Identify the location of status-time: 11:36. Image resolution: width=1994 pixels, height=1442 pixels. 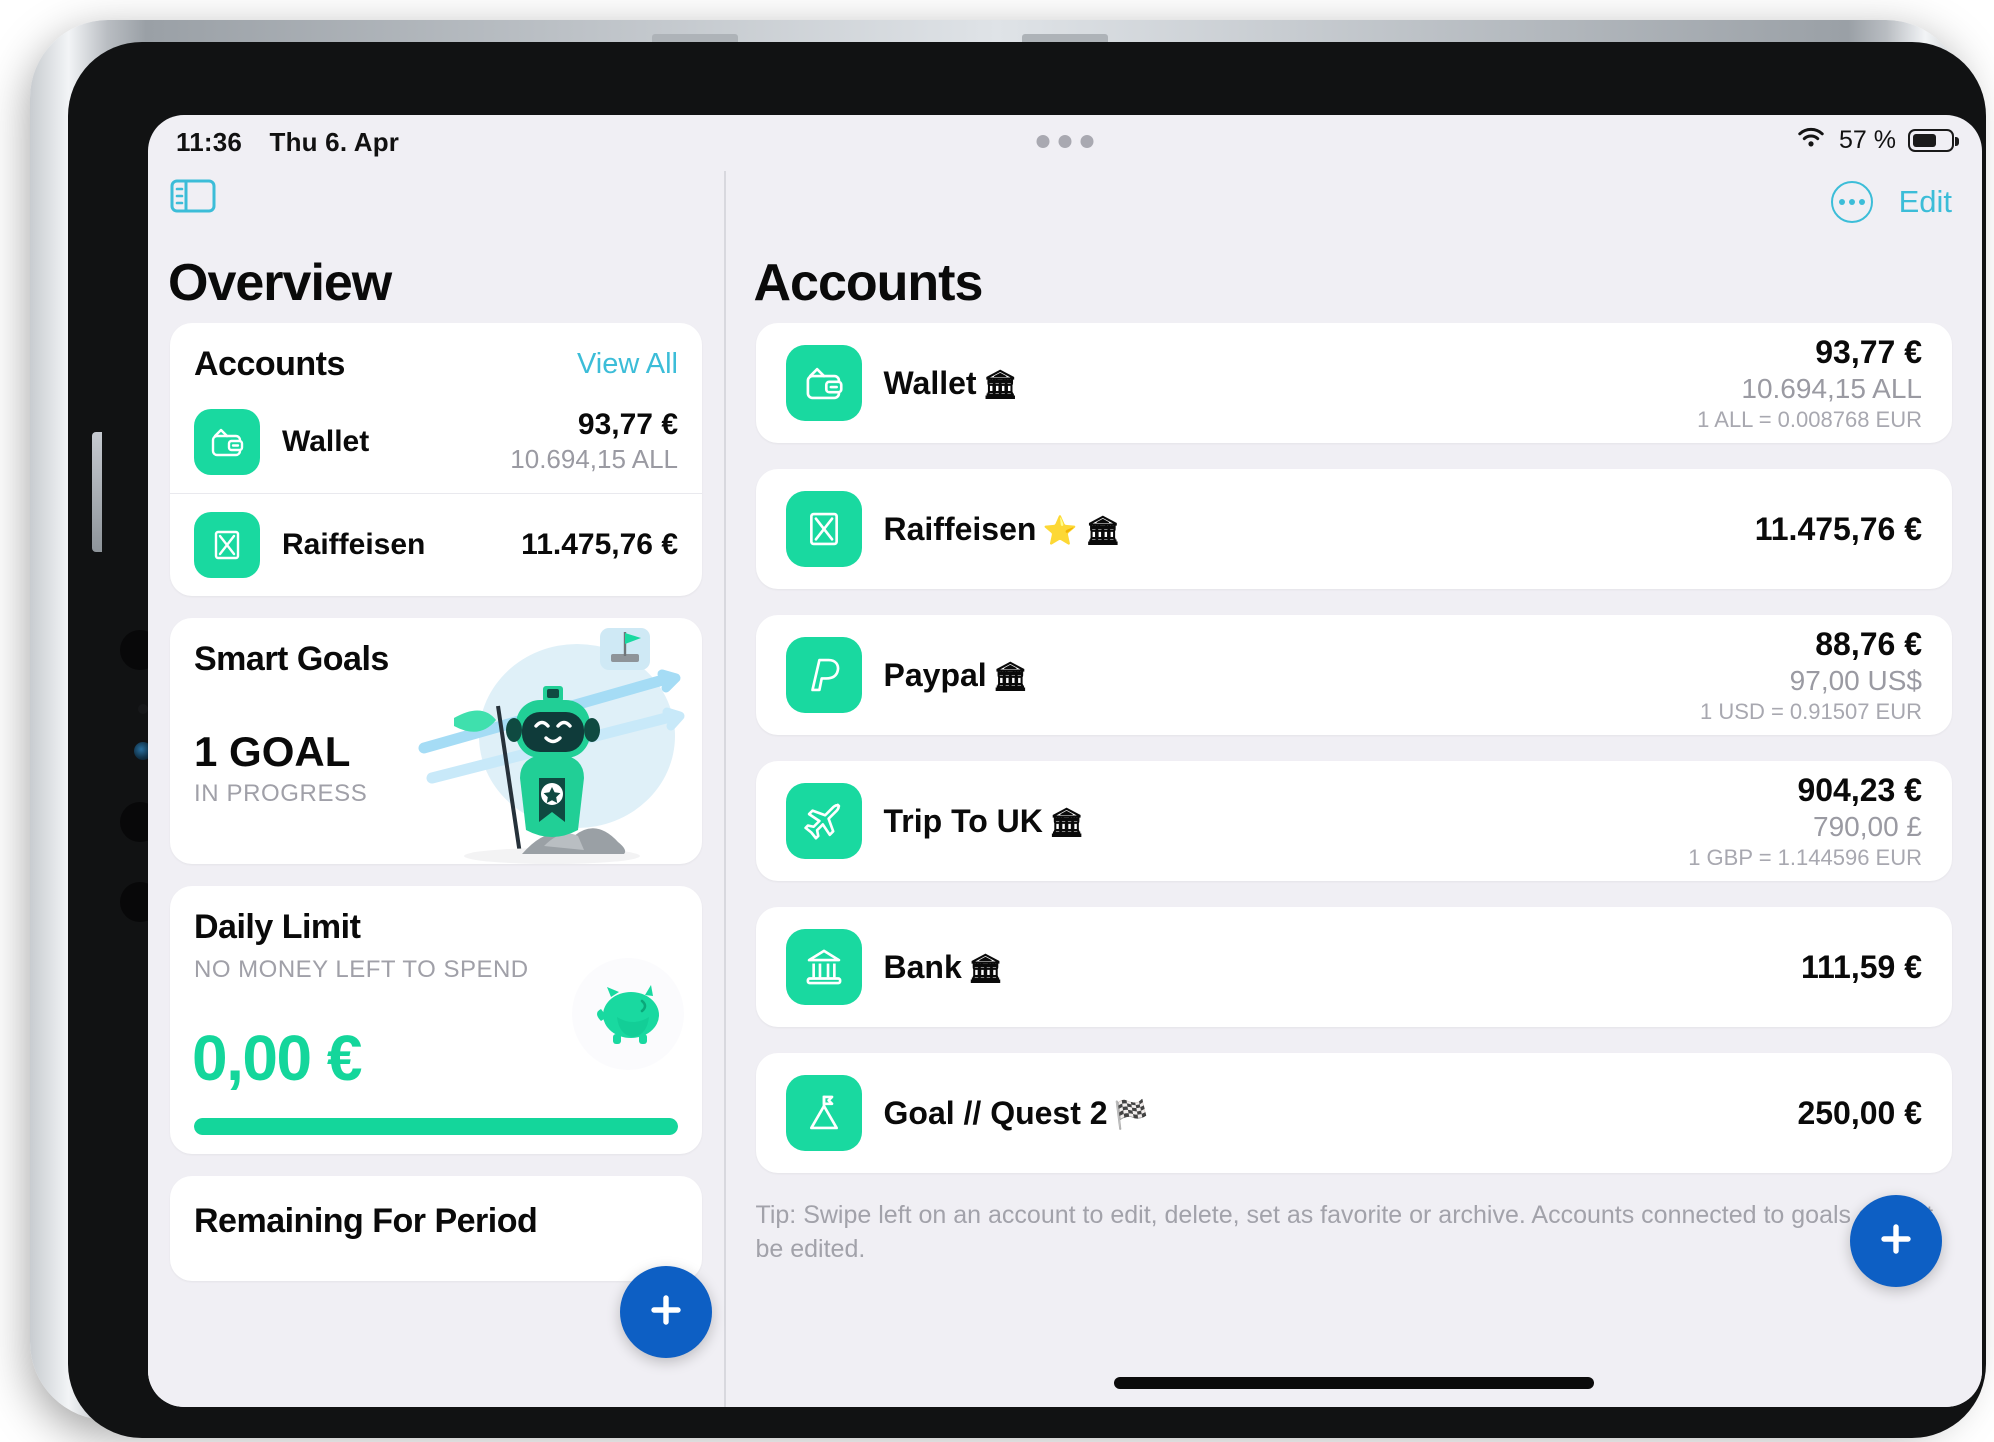
(209, 142).